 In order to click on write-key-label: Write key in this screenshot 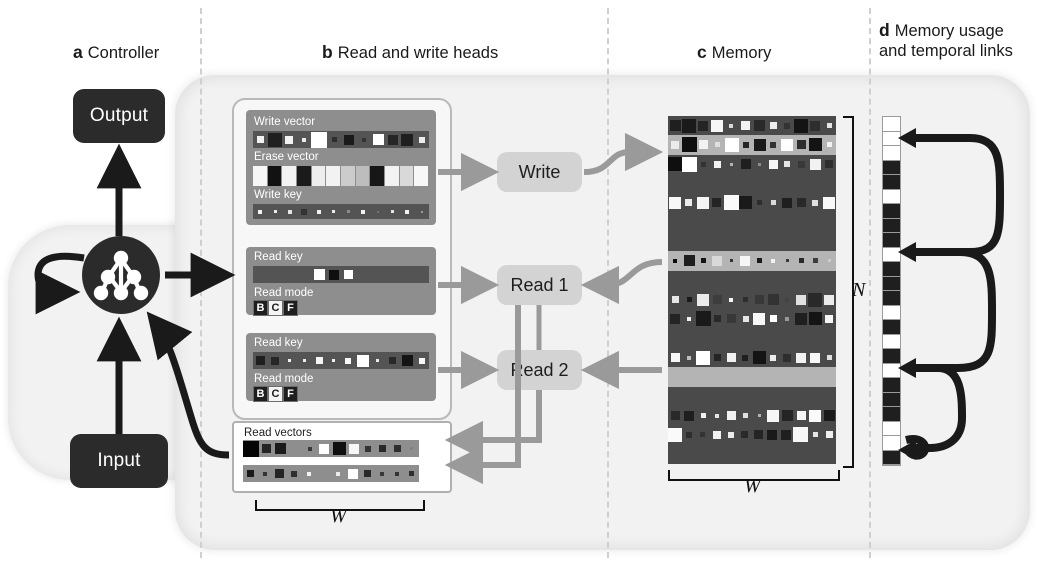, I will do `click(278, 195)`.